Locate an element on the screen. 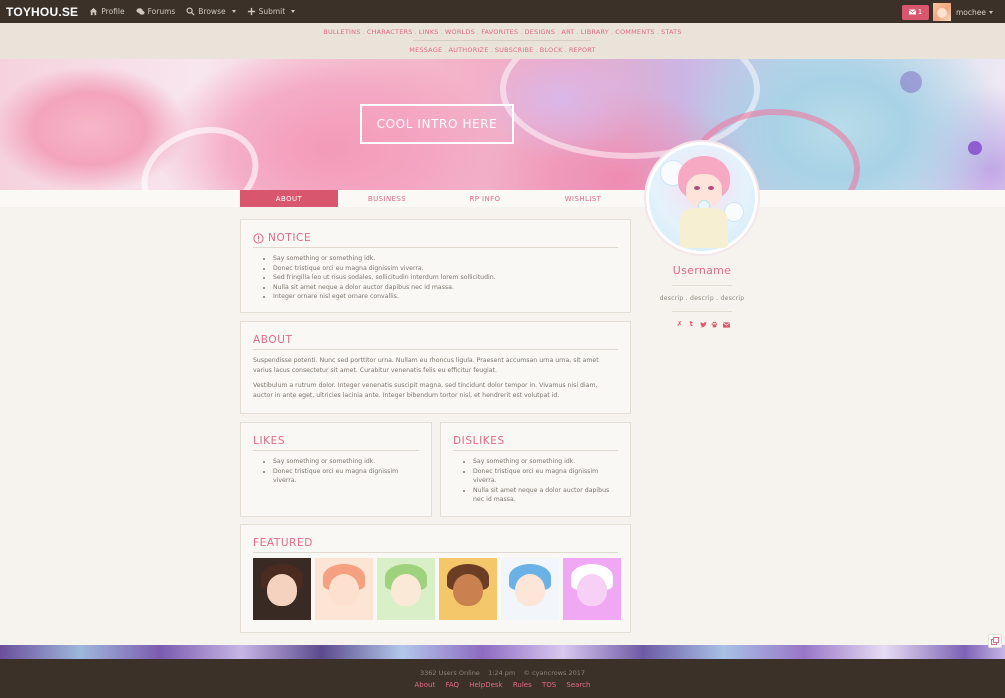 The height and width of the screenshot is (698, 1005). dislikes-title: DISLIKES is located at coordinates (535, 443).